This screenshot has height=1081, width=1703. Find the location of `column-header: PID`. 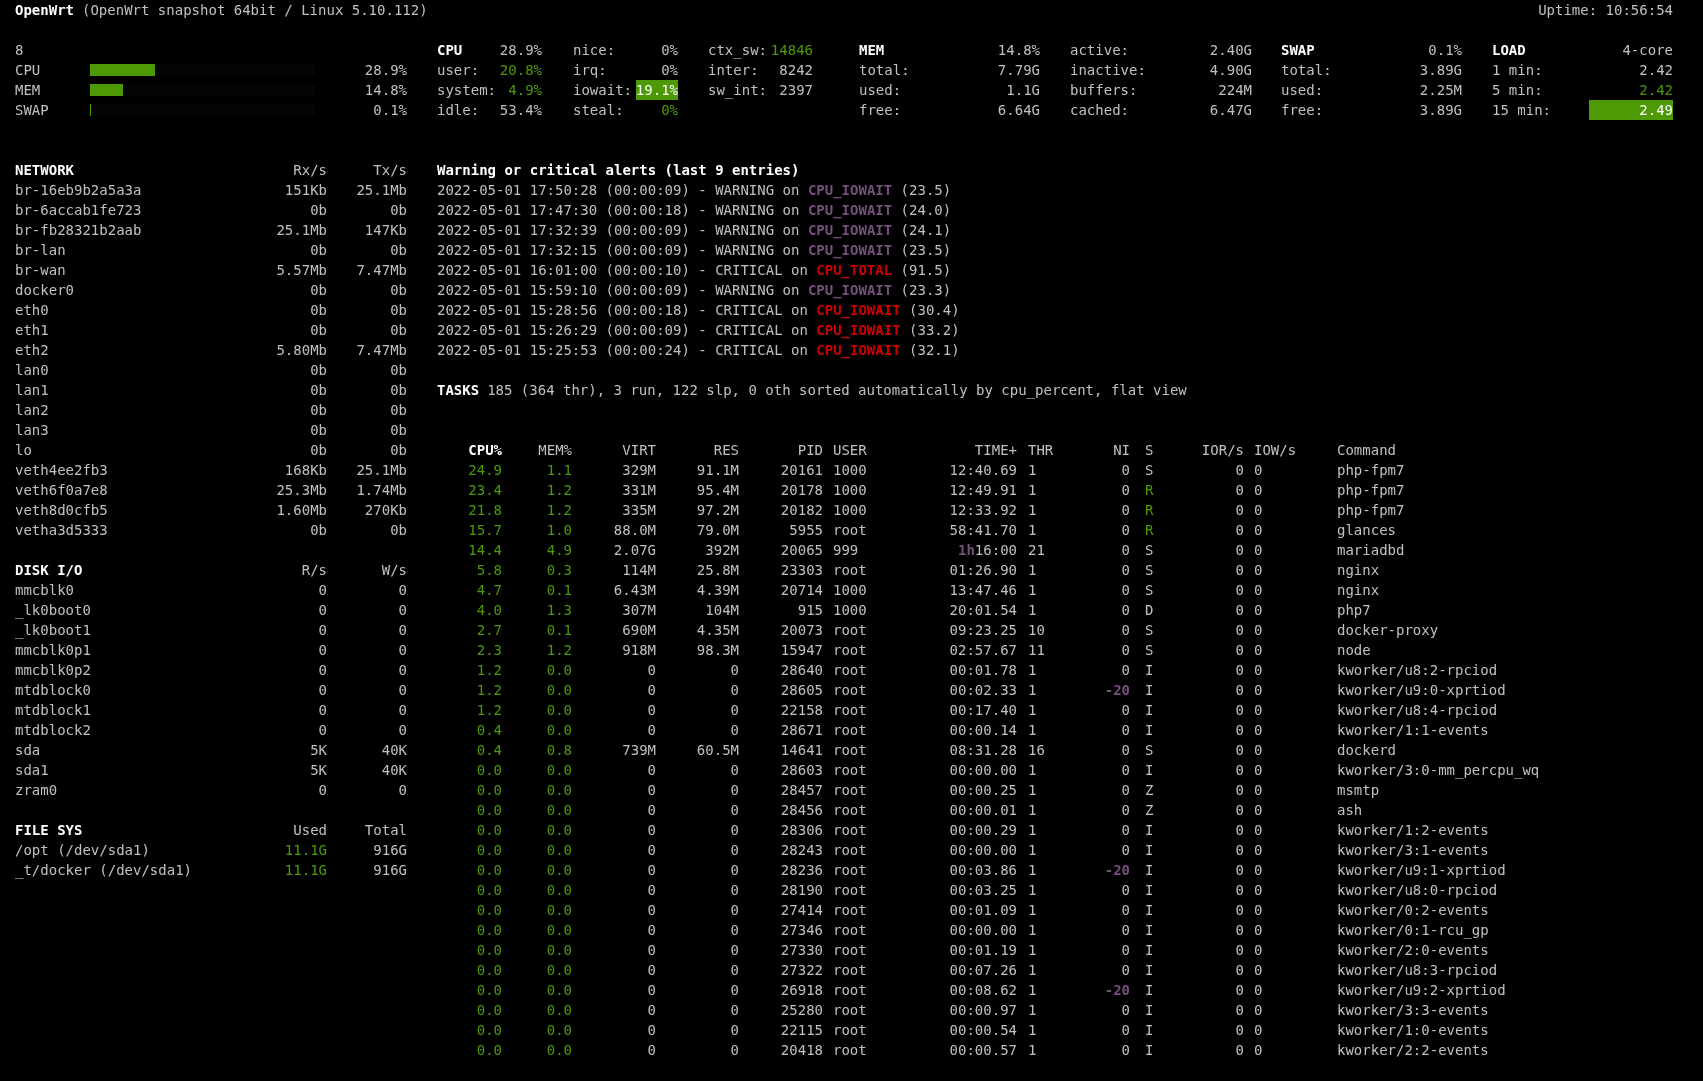

column-header: PID is located at coordinates (781, 450).